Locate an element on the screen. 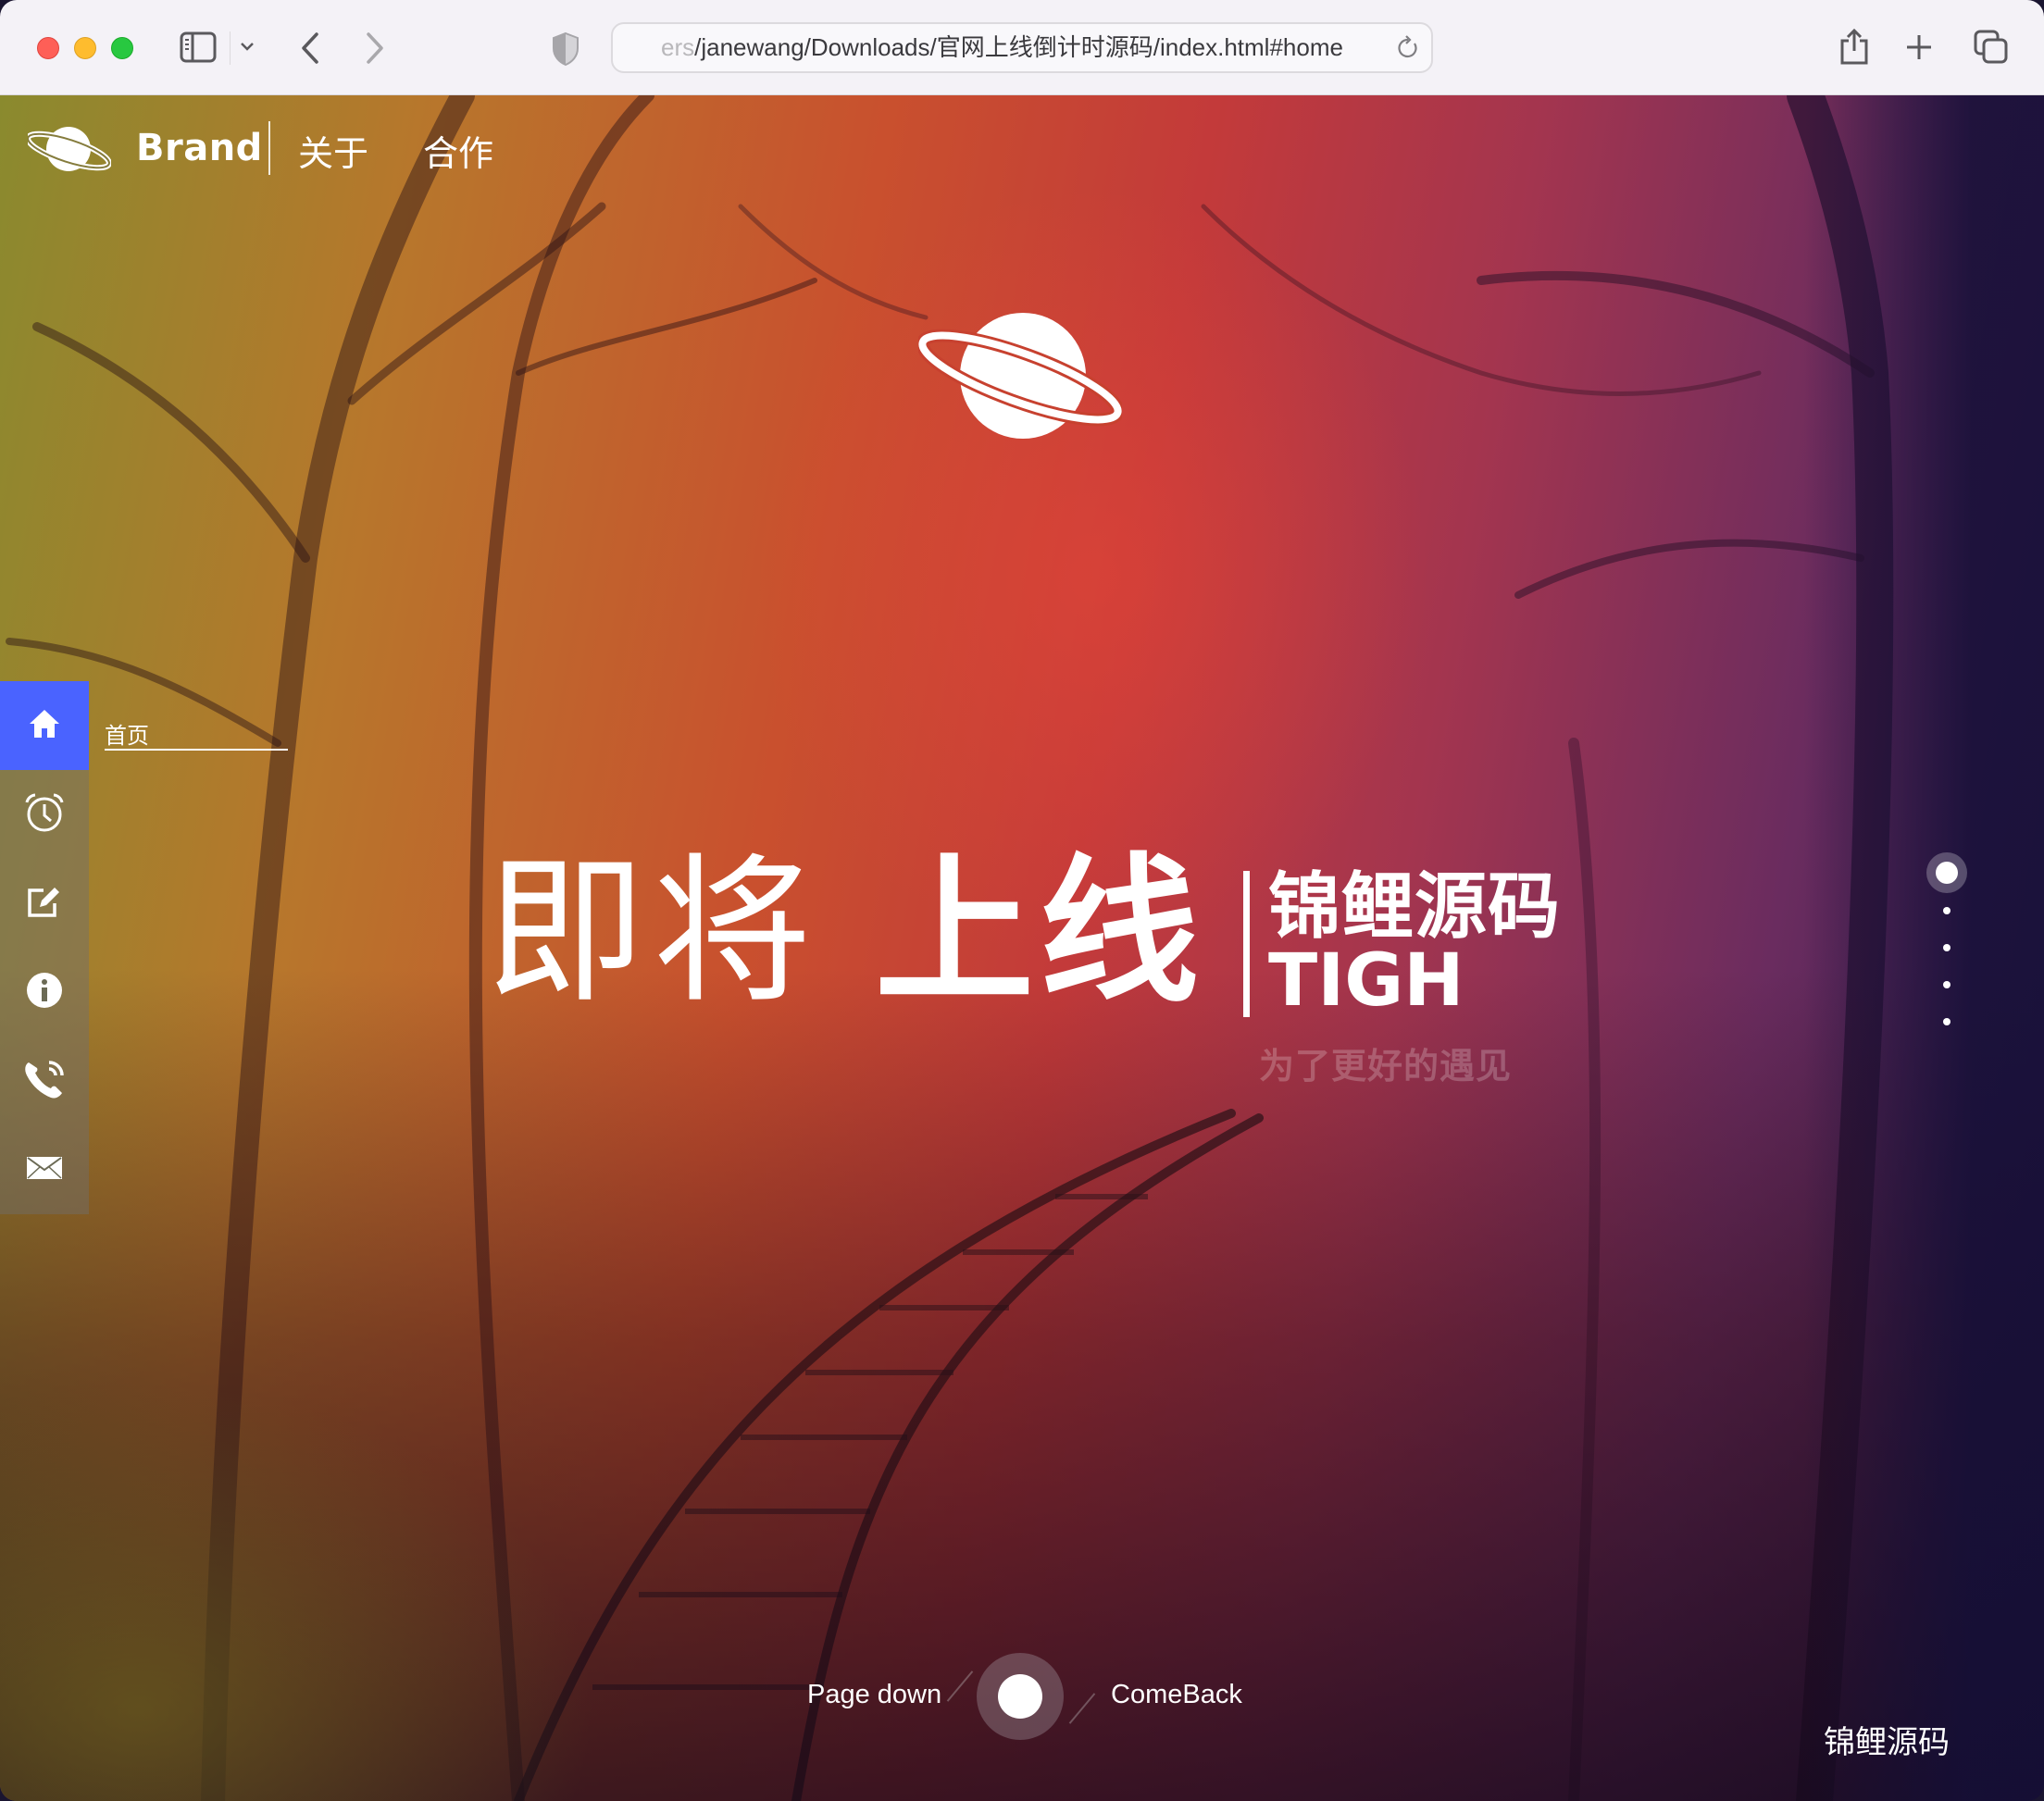 Image resolution: width=2044 pixels, height=1801 pixels. sidebar-item-countdown is located at coordinates (44, 814).